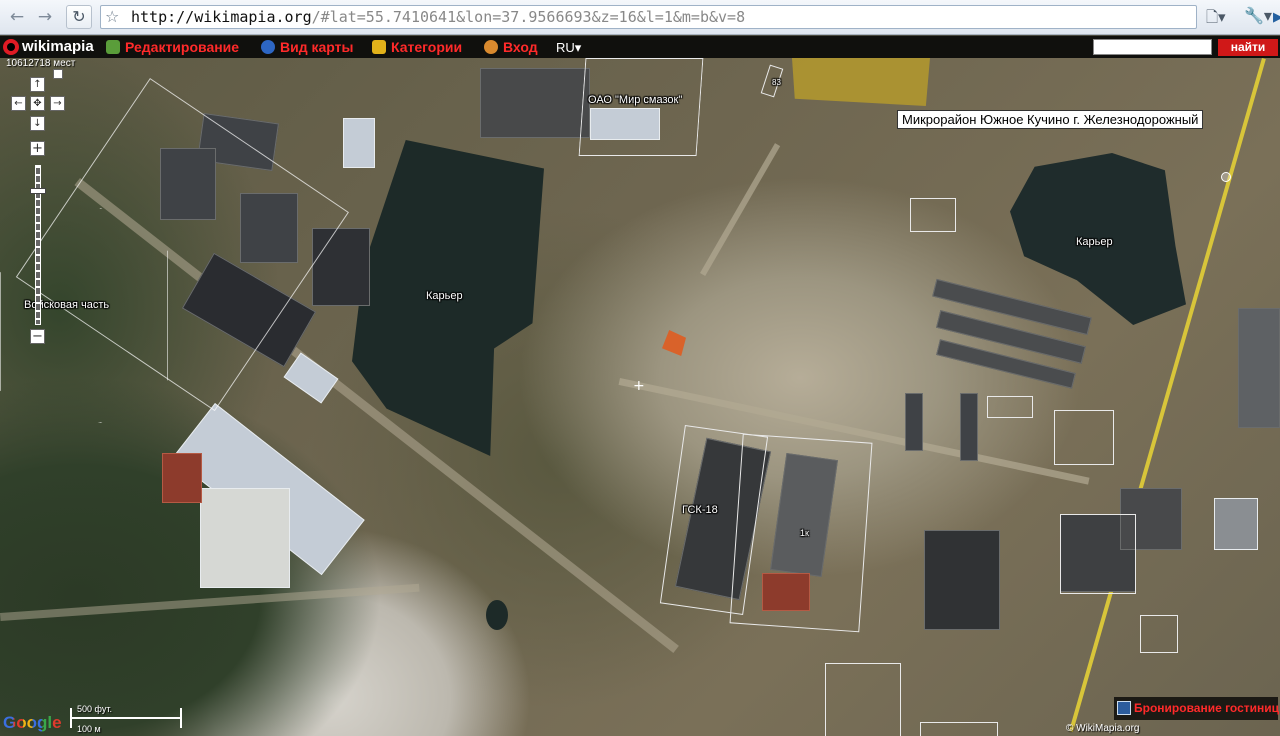 The height and width of the screenshot is (736, 1280). What do you see at coordinates (57, 103) in the screenshot?
I see `pan-right-button: →` at bounding box center [57, 103].